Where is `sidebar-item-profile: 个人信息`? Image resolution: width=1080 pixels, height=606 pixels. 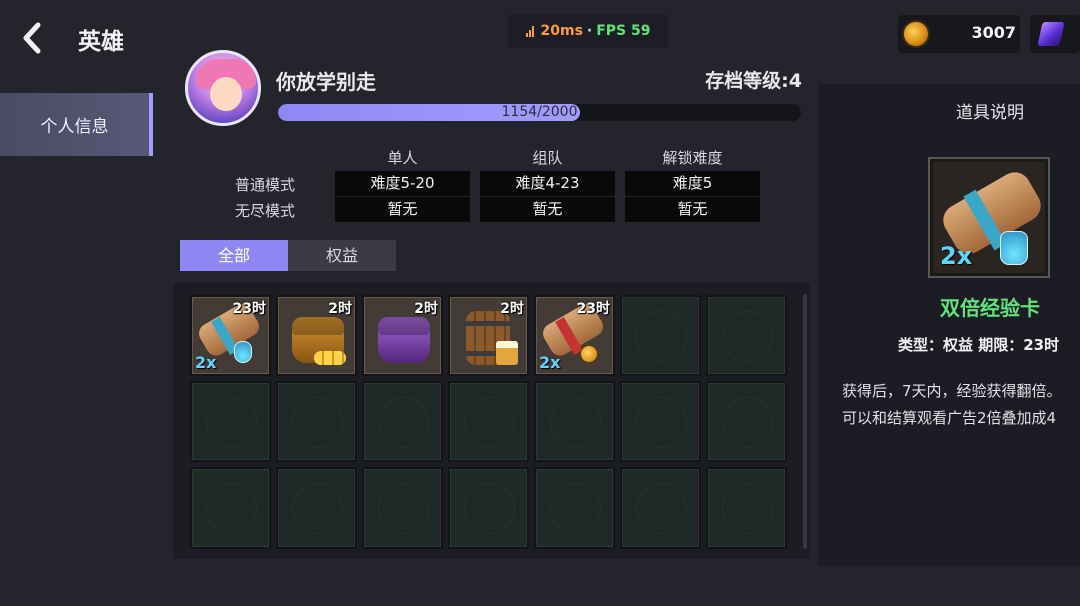
sidebar-item-profile: 个人信息 is located at coordinates (76, 124).